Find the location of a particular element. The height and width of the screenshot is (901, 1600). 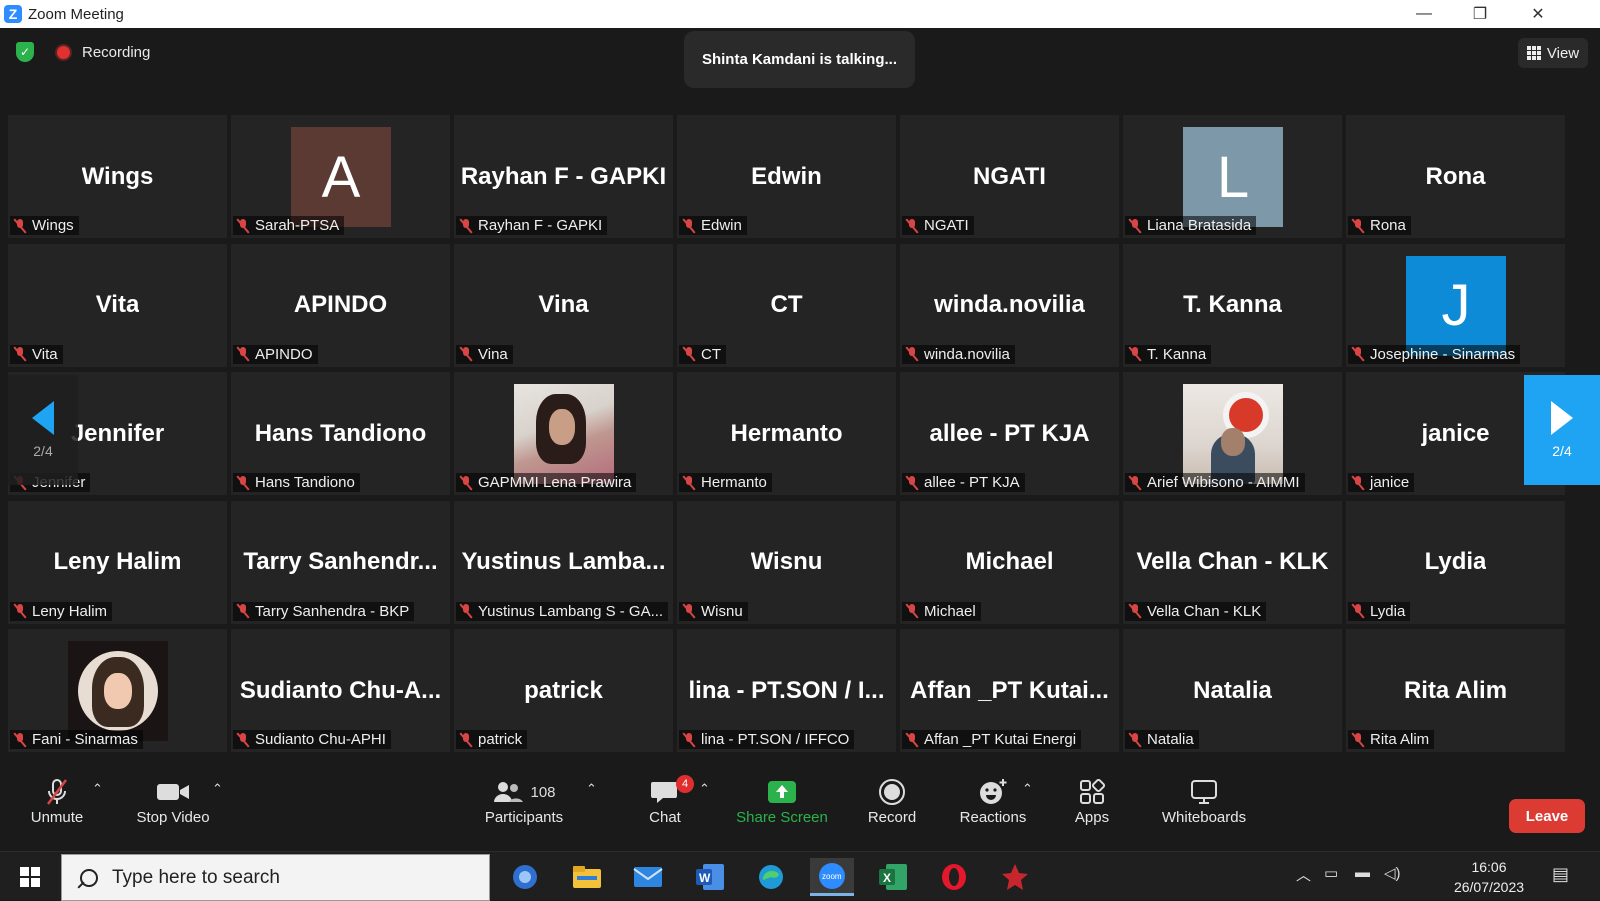

stop-video-button: Stop Video is located at coordinates (173, 805).